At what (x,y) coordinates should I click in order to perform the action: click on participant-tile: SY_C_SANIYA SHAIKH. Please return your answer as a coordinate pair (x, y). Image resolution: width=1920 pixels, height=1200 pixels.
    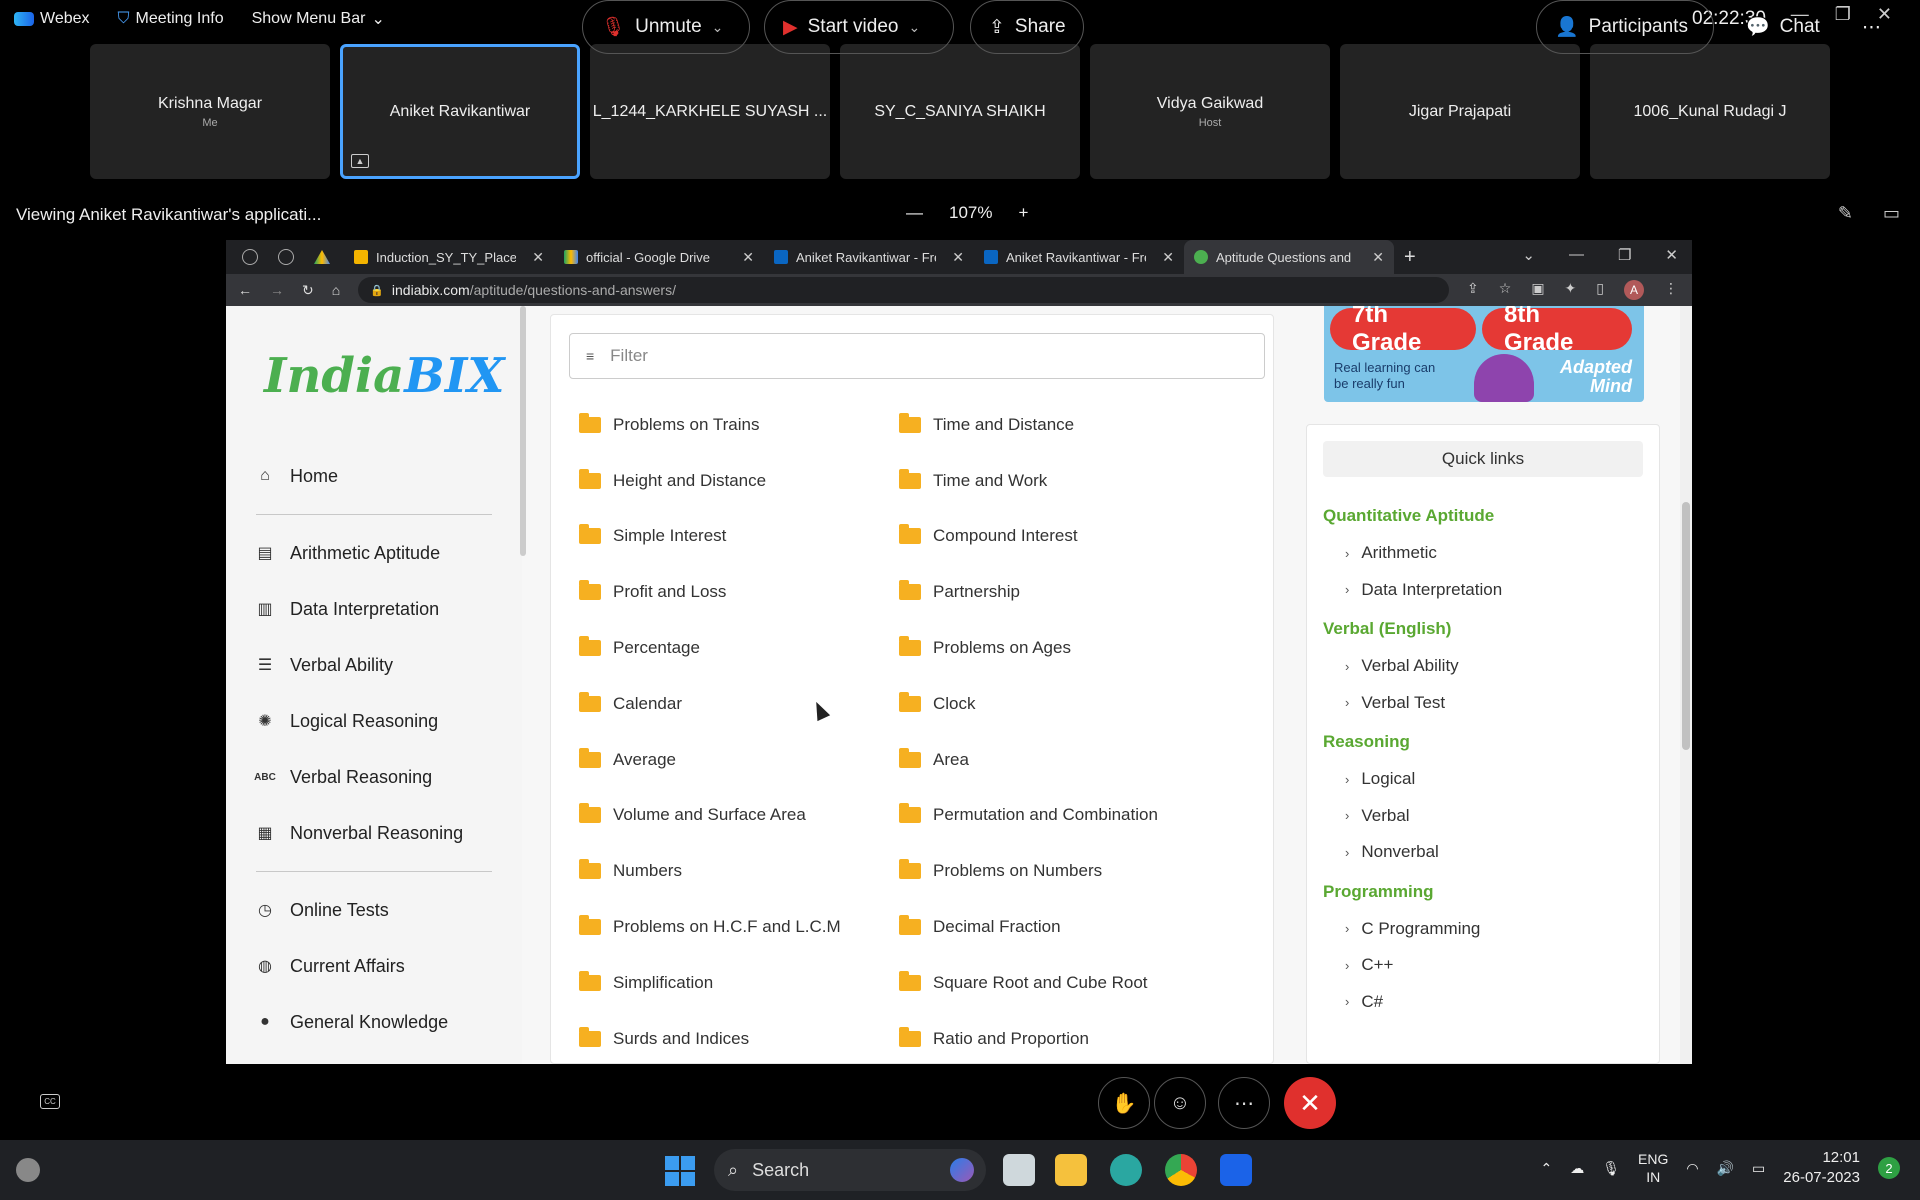
    Looking at the image, I should click on (960, 111).